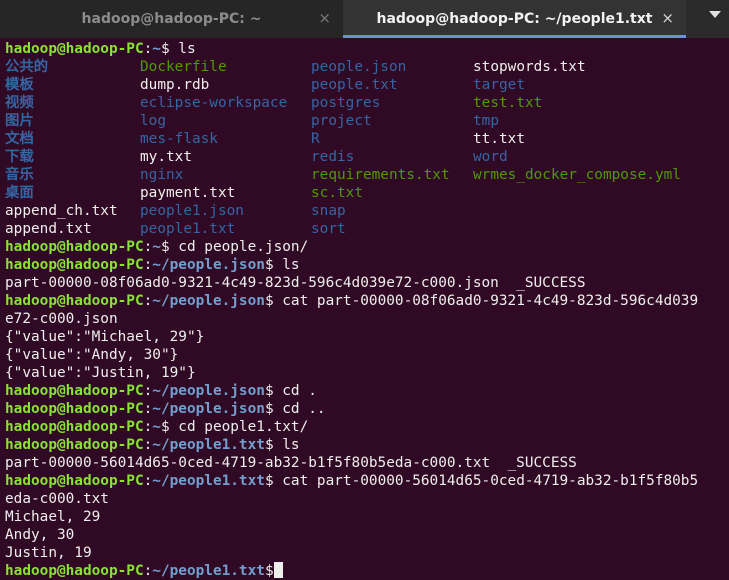  What do you see at coordinates (367, 373) in the screenshot?
I see `output-line: {"value":"Justin, 19"}` at bounding box center [367, 373].